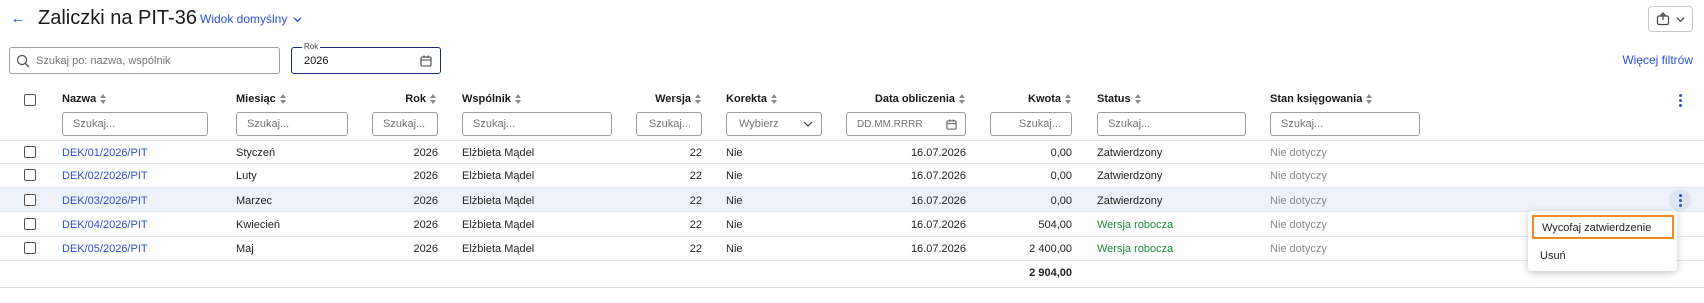 This screenshot has width=1704, height=303. Describe the element at coordinates (1553, 256) in the screenshot. I see `menu-item-delete: Usuń` at that location.